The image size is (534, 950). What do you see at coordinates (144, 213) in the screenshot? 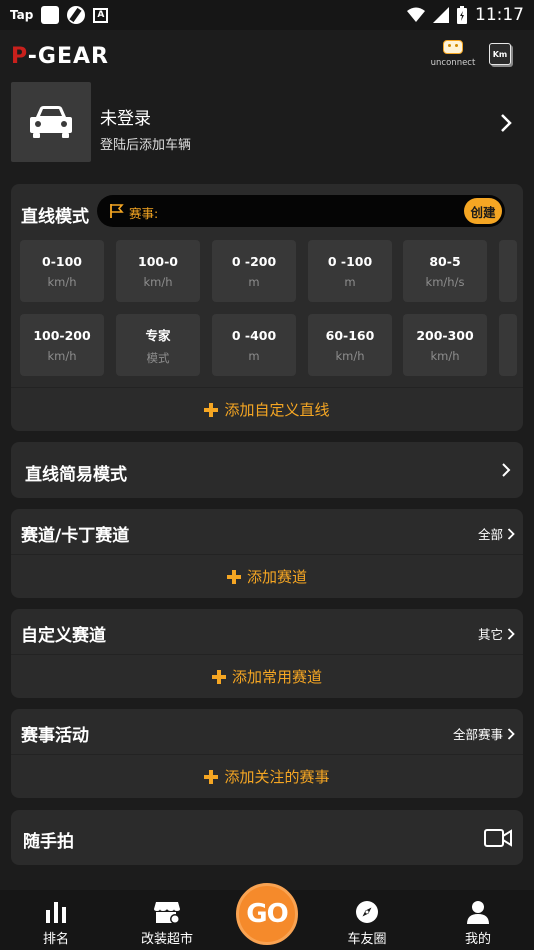
I see `event-label: 赛事:` at bounding box center [144, 213].